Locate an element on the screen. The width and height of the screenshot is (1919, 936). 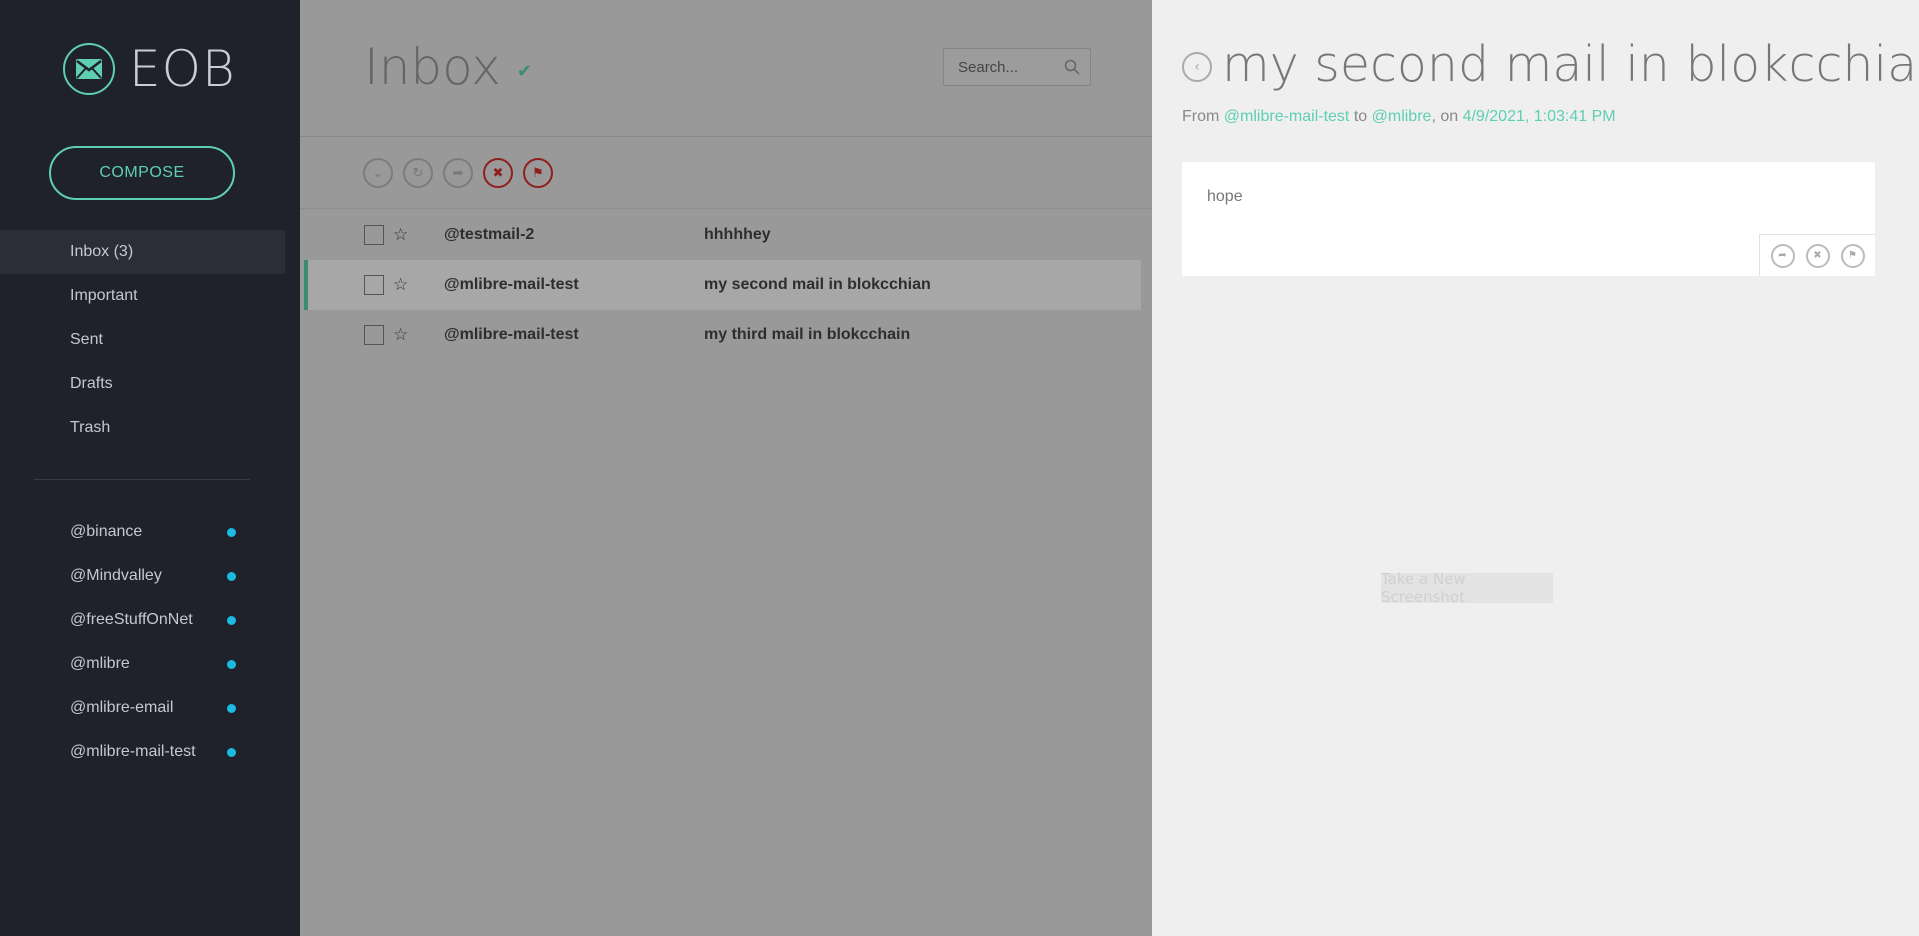
contact-item: @Mindvalley is located at coordinates (130, 576).